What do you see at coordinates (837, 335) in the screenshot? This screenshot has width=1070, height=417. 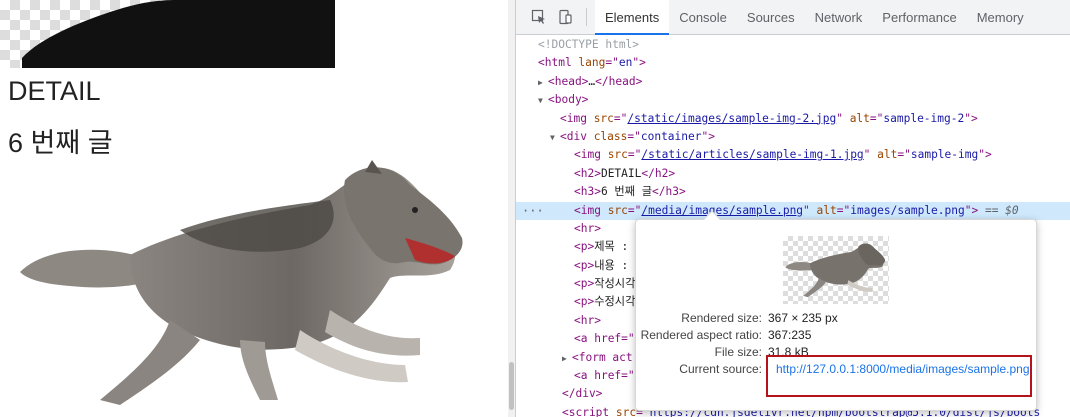 I see `aspect-ratio-row: Rendered aspect ratio: 367:235` at bounding box center [837, 335].